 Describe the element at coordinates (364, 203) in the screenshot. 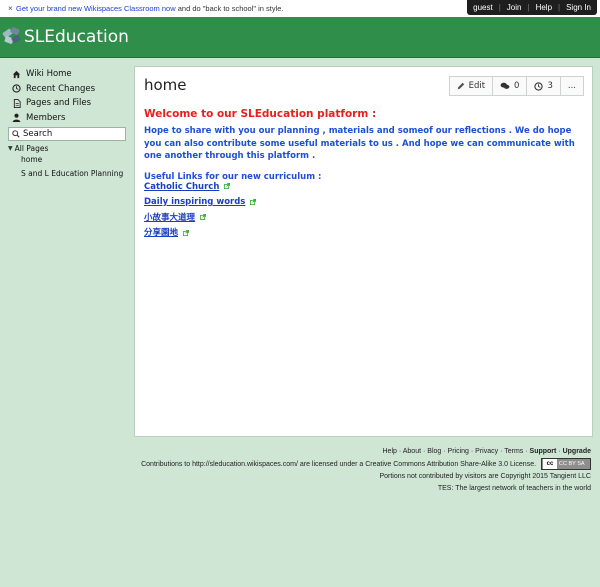

I see `link-row: Daily inspiring words` at that location.